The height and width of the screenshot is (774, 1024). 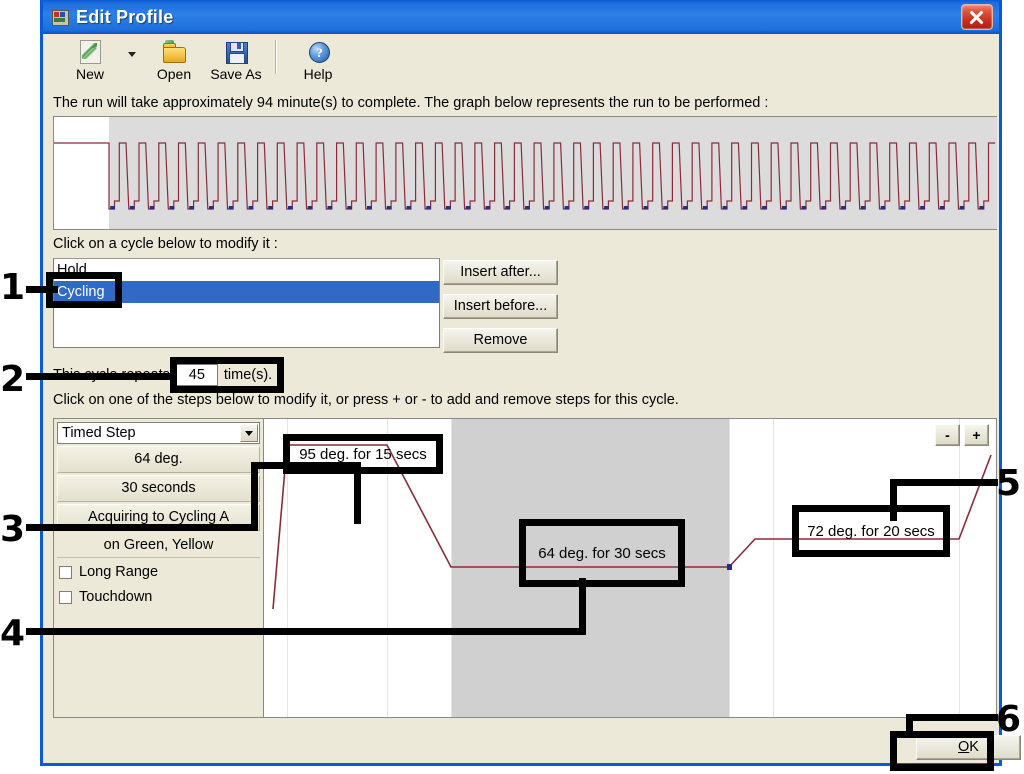 I want to click on repeats-prefix-label: This cycle repeats, so click(x=111, y=375).